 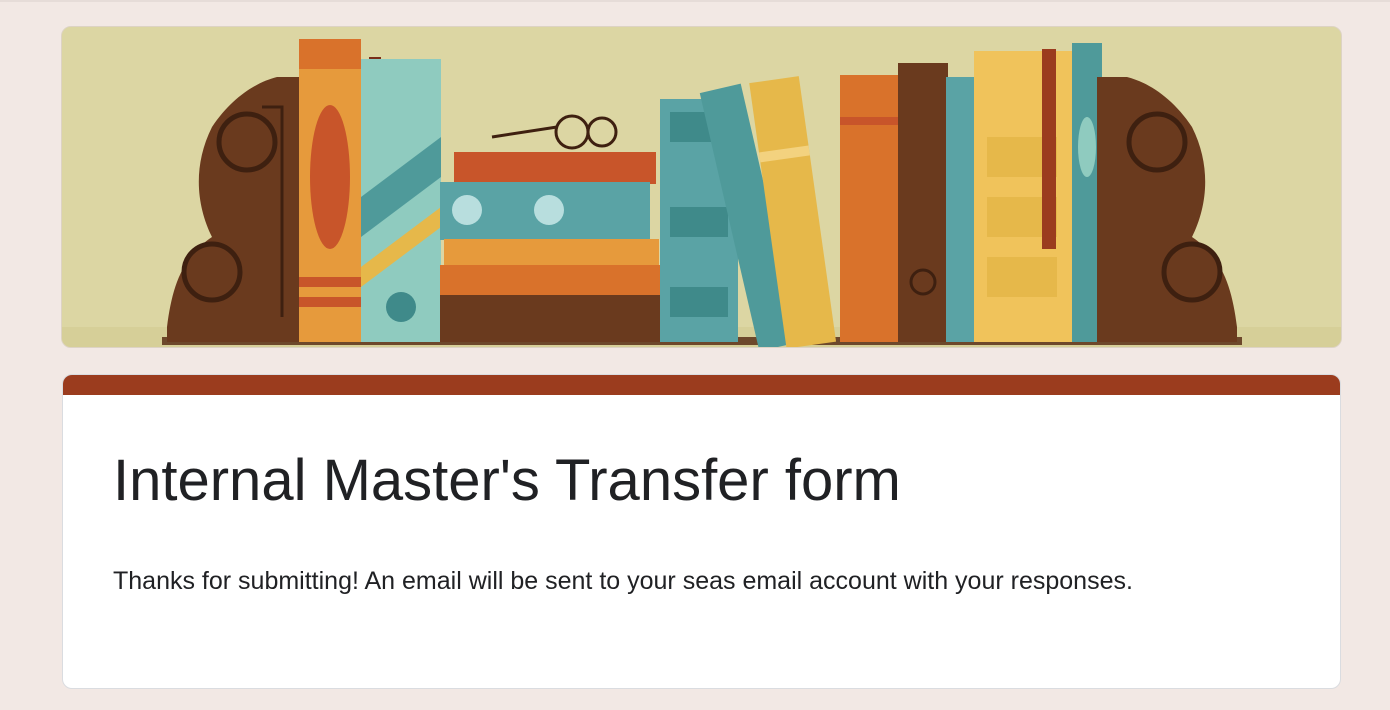 What do you see at coordinates (330, 190) in the screenshot?
I see `orange-book-icon` at bounding box center [330, 190].